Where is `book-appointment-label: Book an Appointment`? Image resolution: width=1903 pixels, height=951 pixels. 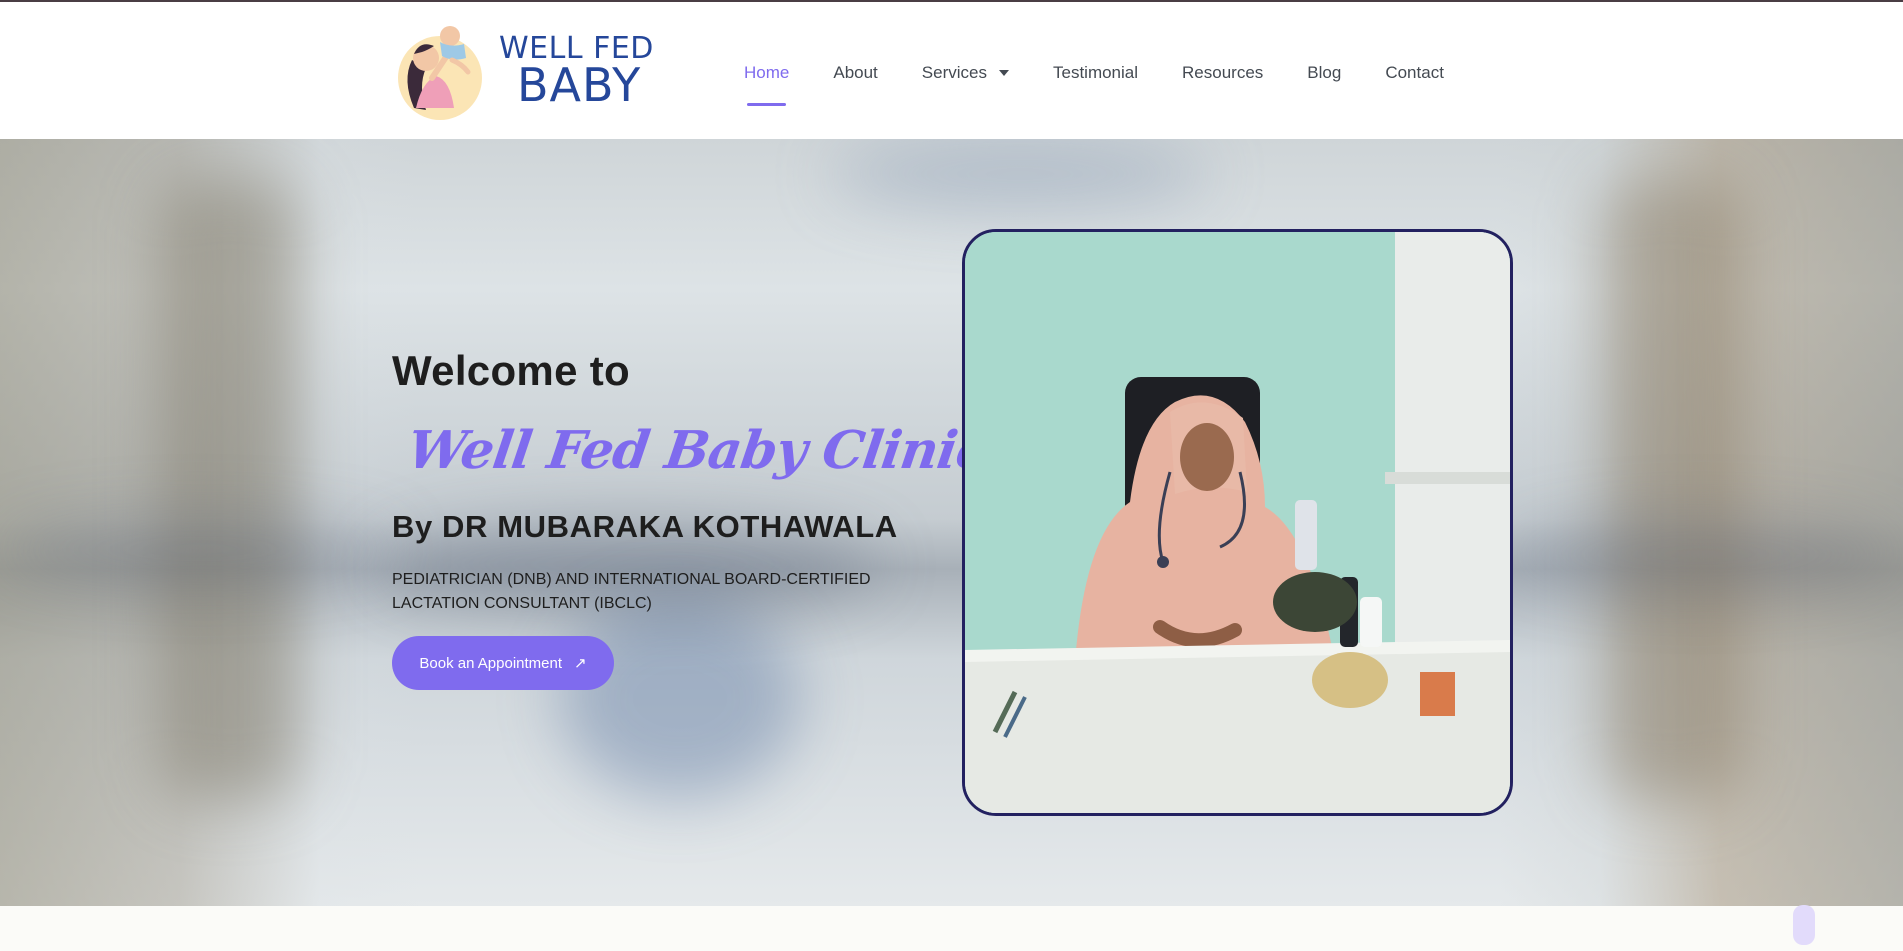 book-appointment-label: Book an Appointment is located at coordinates (491, 663).